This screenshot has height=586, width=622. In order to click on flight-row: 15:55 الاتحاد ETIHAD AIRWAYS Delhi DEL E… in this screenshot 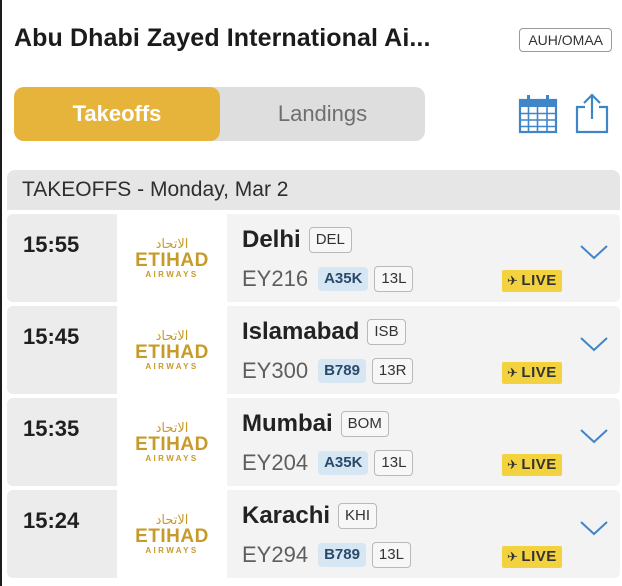, I will do `click(313, 258)`.